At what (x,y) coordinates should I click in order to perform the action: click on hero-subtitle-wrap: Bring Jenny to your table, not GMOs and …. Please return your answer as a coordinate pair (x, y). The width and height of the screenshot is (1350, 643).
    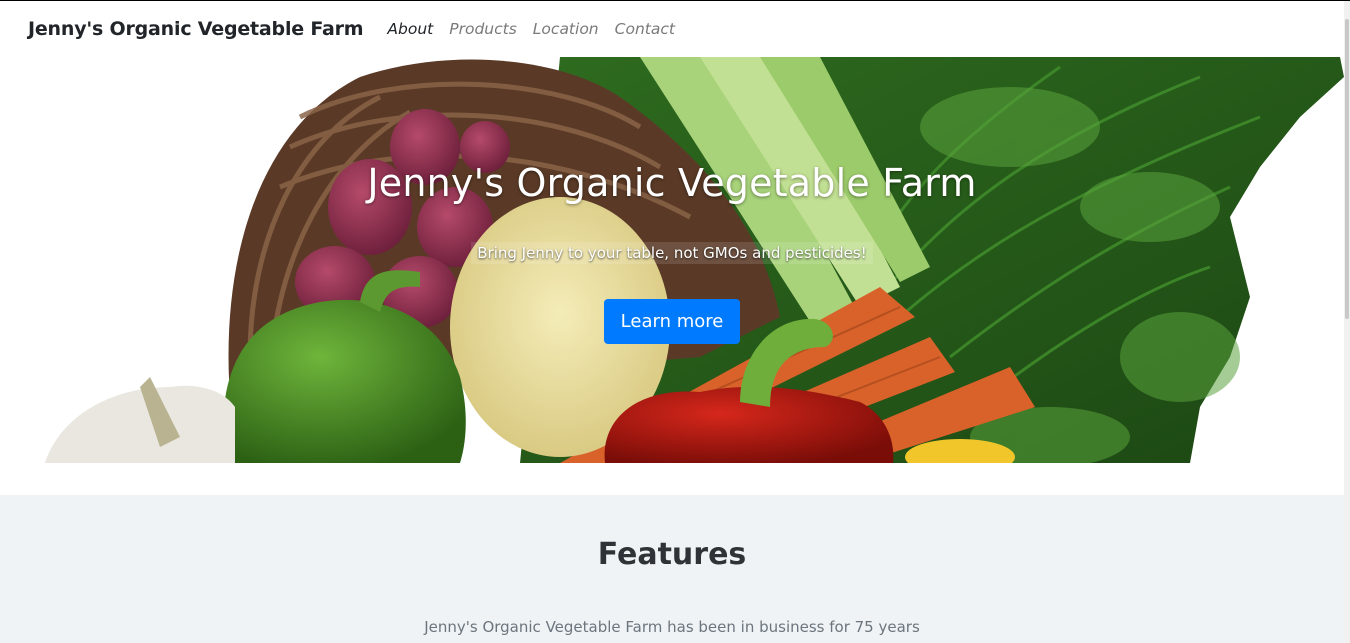
    Looking at the image, I should click on (672, 253).